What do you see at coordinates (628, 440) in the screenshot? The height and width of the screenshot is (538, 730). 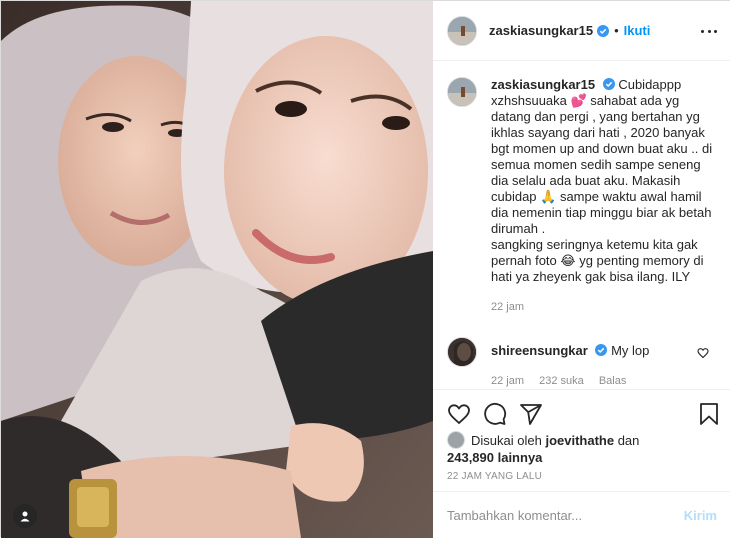 I see `likes-mid: dan` at bounding box center [628, 440].